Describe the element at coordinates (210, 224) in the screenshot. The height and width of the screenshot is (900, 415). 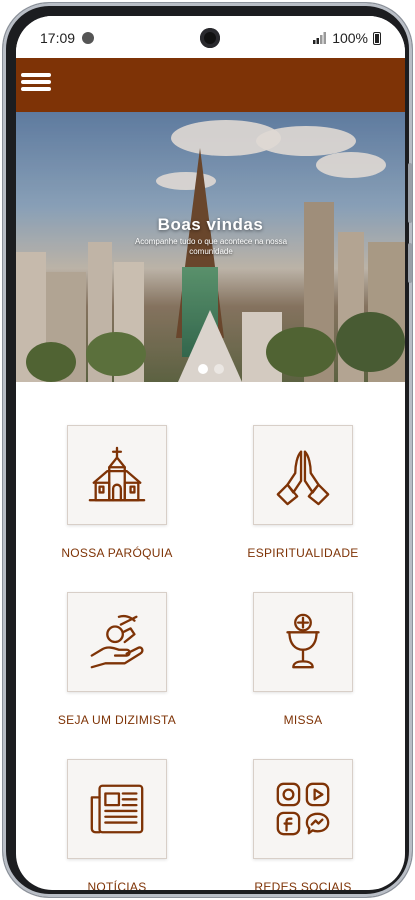
I see `hero-title: Boas vindas` at that location.